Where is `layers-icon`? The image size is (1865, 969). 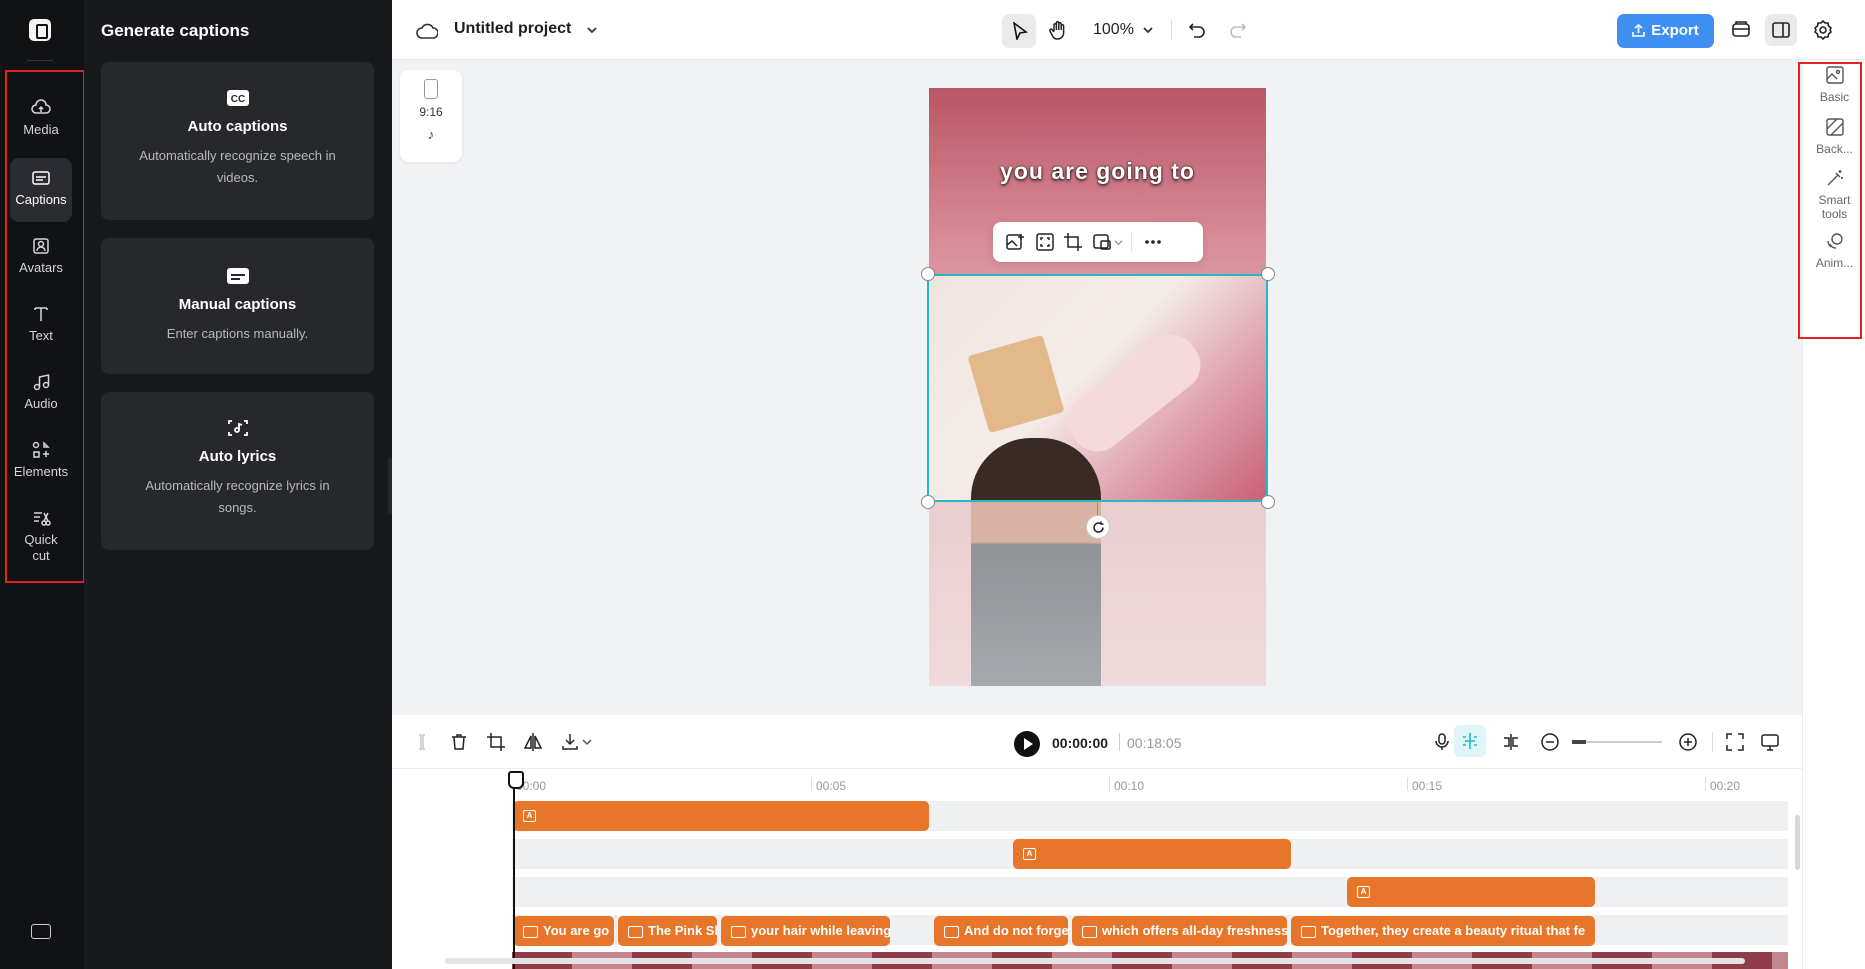
layers-icon is located at coordinates (1741, 30).